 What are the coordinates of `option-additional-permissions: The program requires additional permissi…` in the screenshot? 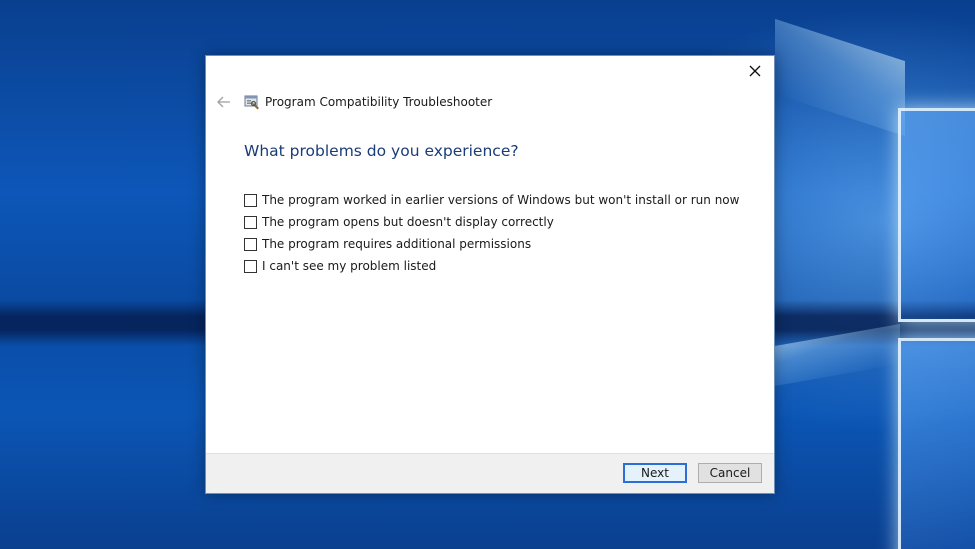 It's located at (491, 244).